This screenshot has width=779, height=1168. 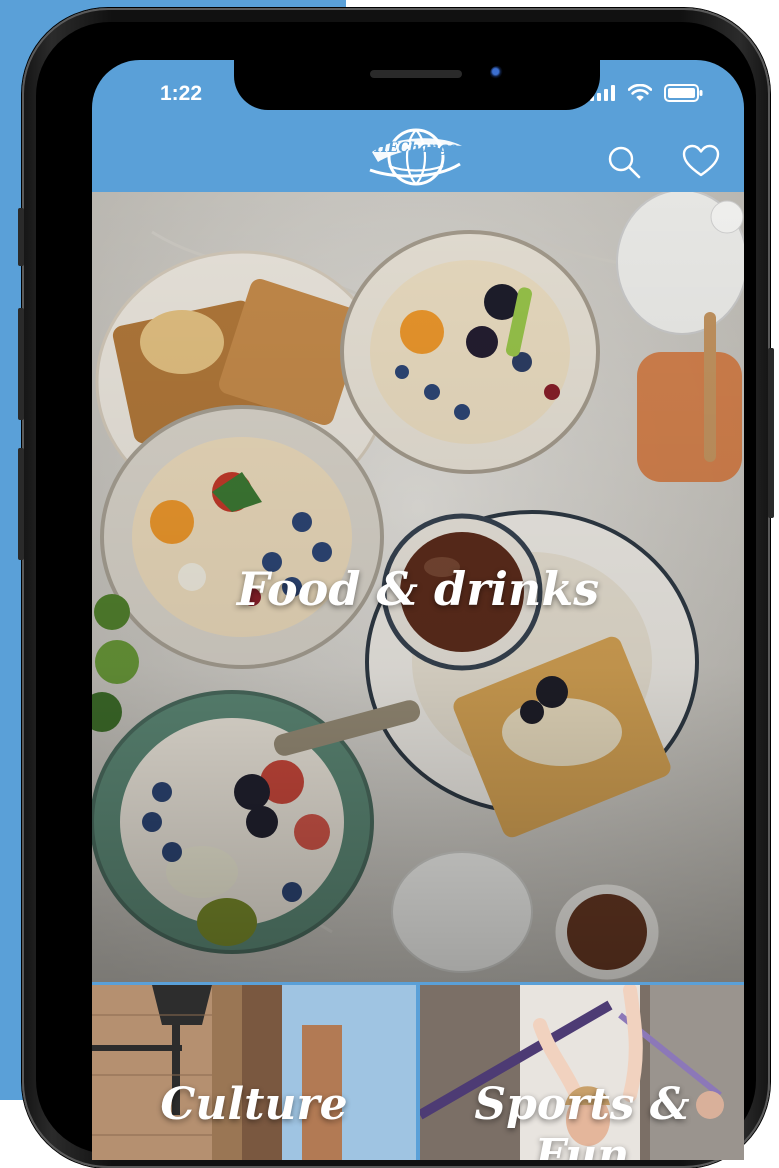 I want to click on volume-up-button, so click(x=21, y=364).